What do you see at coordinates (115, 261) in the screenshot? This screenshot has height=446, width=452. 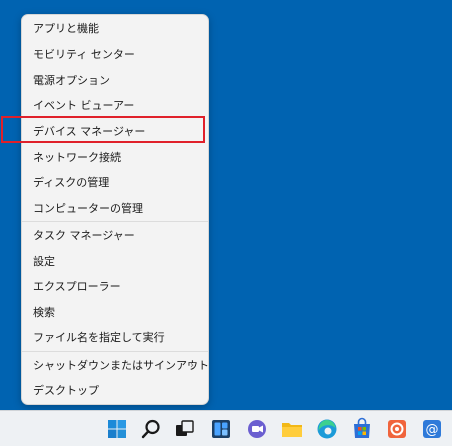 I see `menu-item-settings: 設定` at bounding box center [115, 261].